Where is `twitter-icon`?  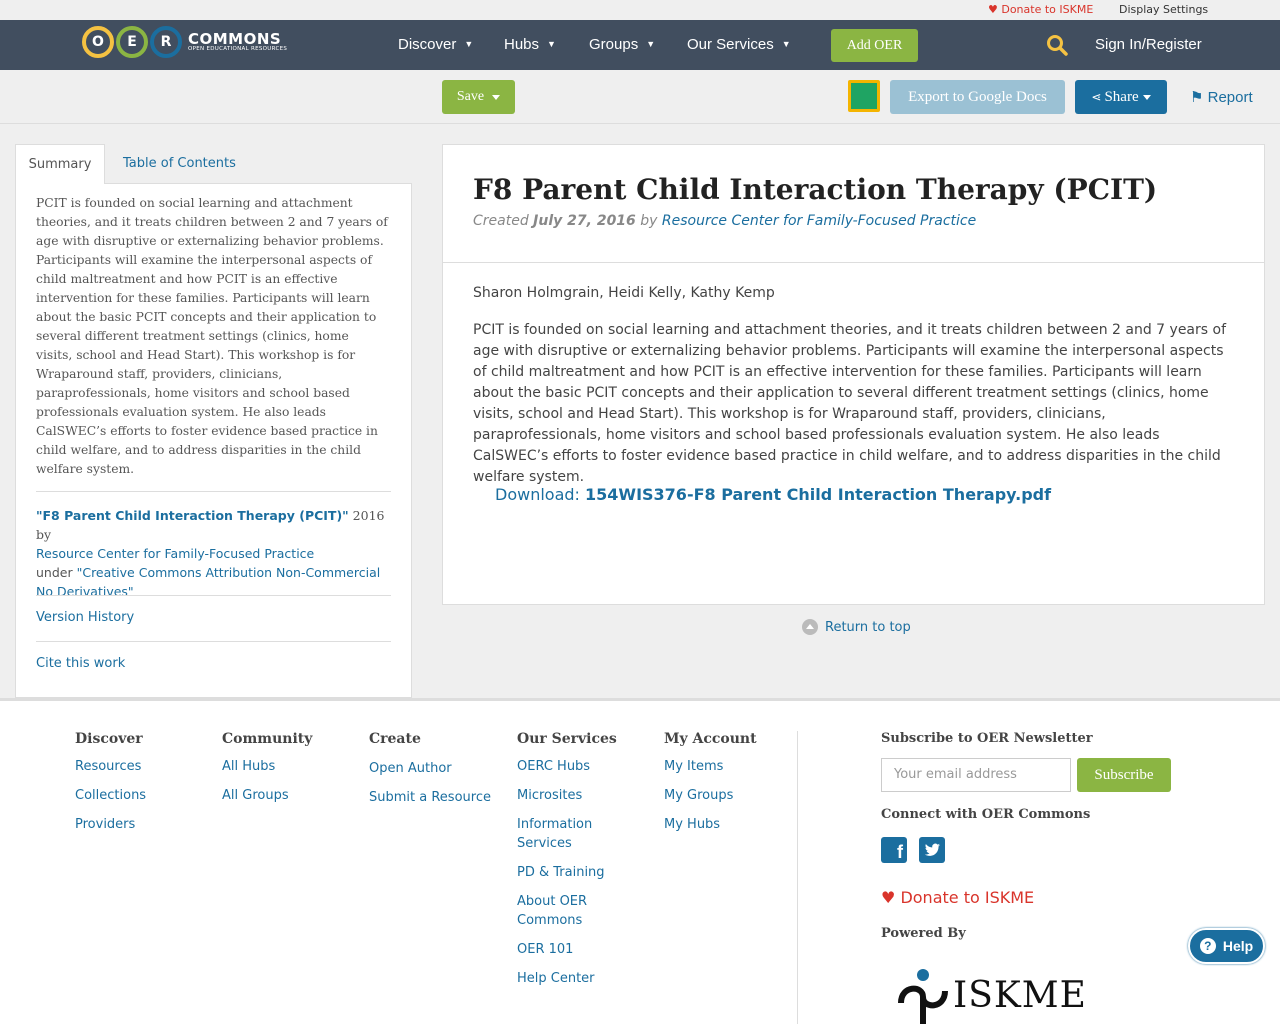
twitter-icon is located at coordinates (932, 850).